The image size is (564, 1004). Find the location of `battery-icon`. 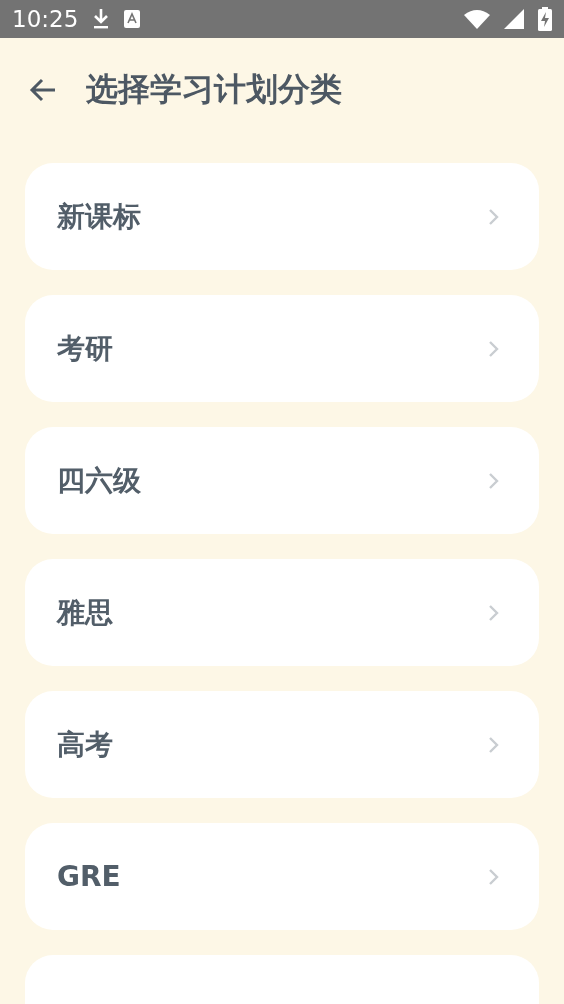

battery-icon is located at coordinates (545, 19).